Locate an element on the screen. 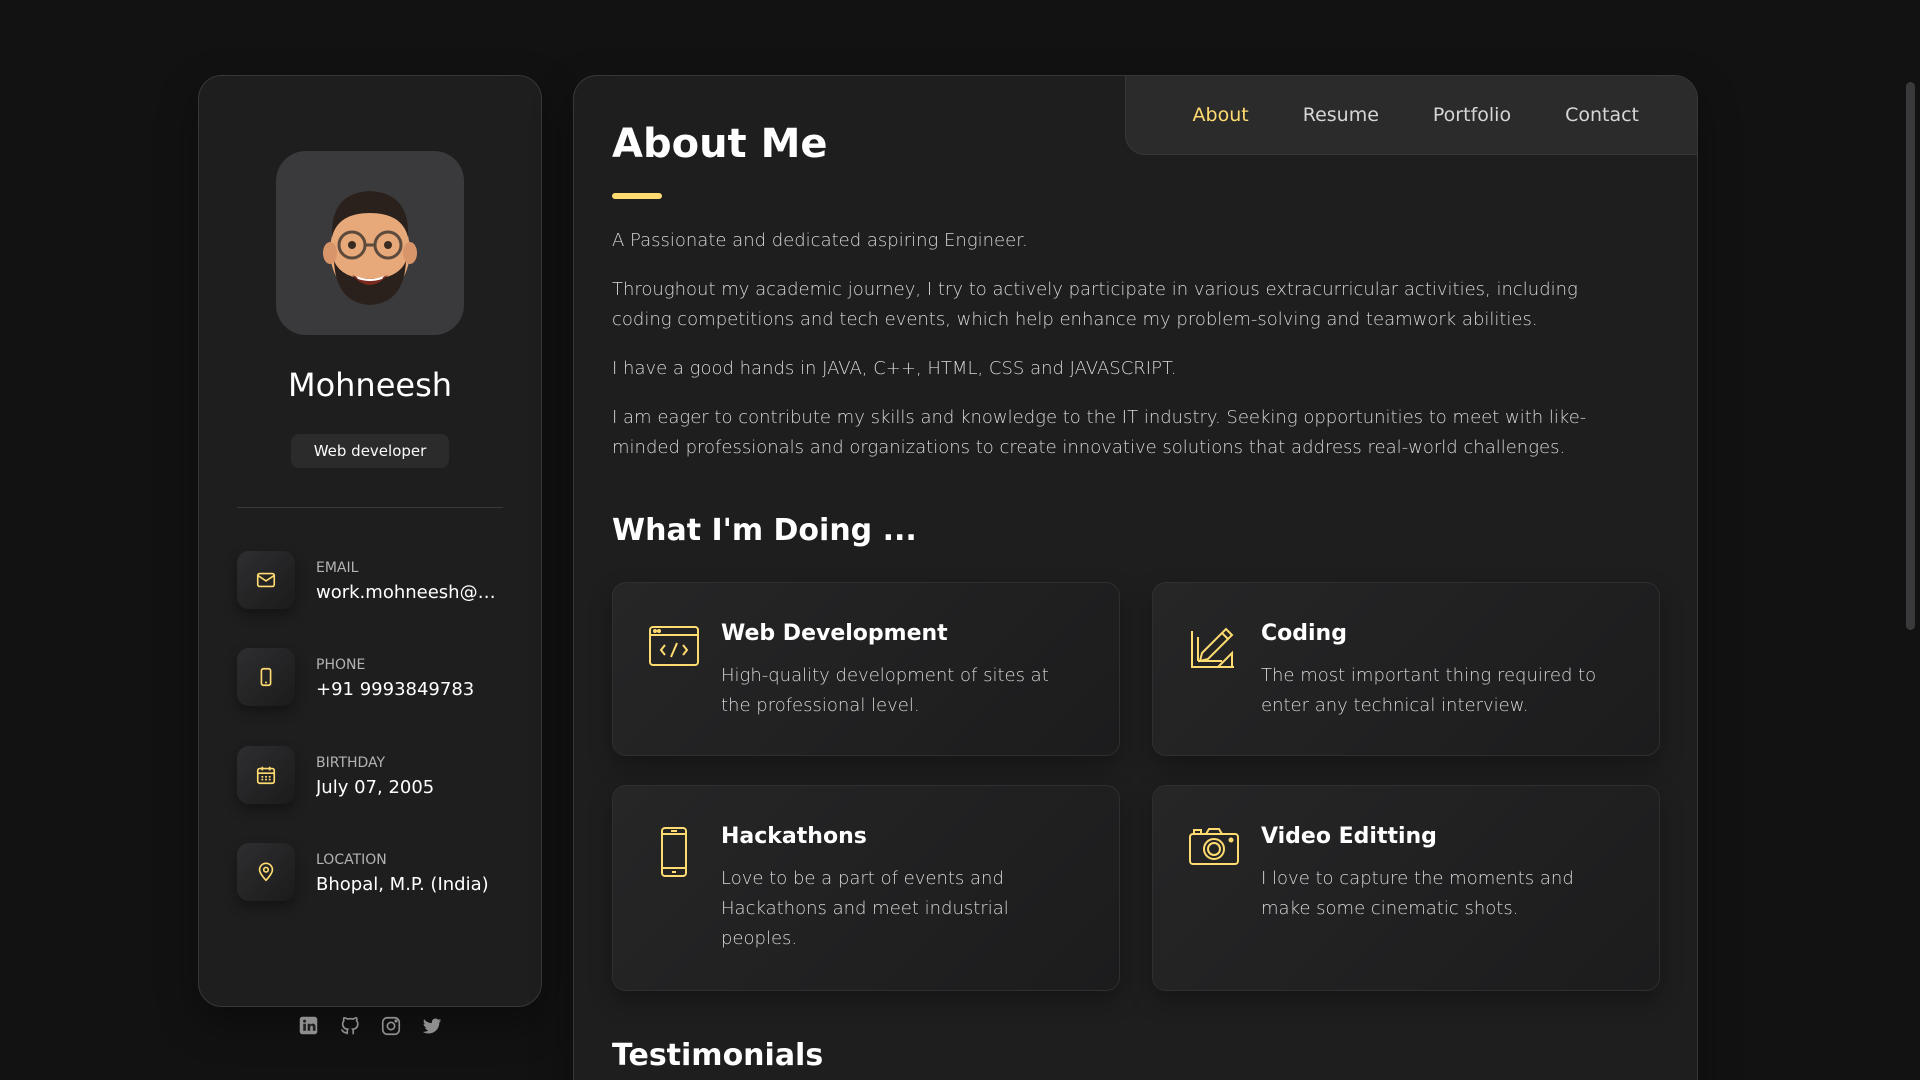  design-pencil-icon is located at coordinates (1214, 649).